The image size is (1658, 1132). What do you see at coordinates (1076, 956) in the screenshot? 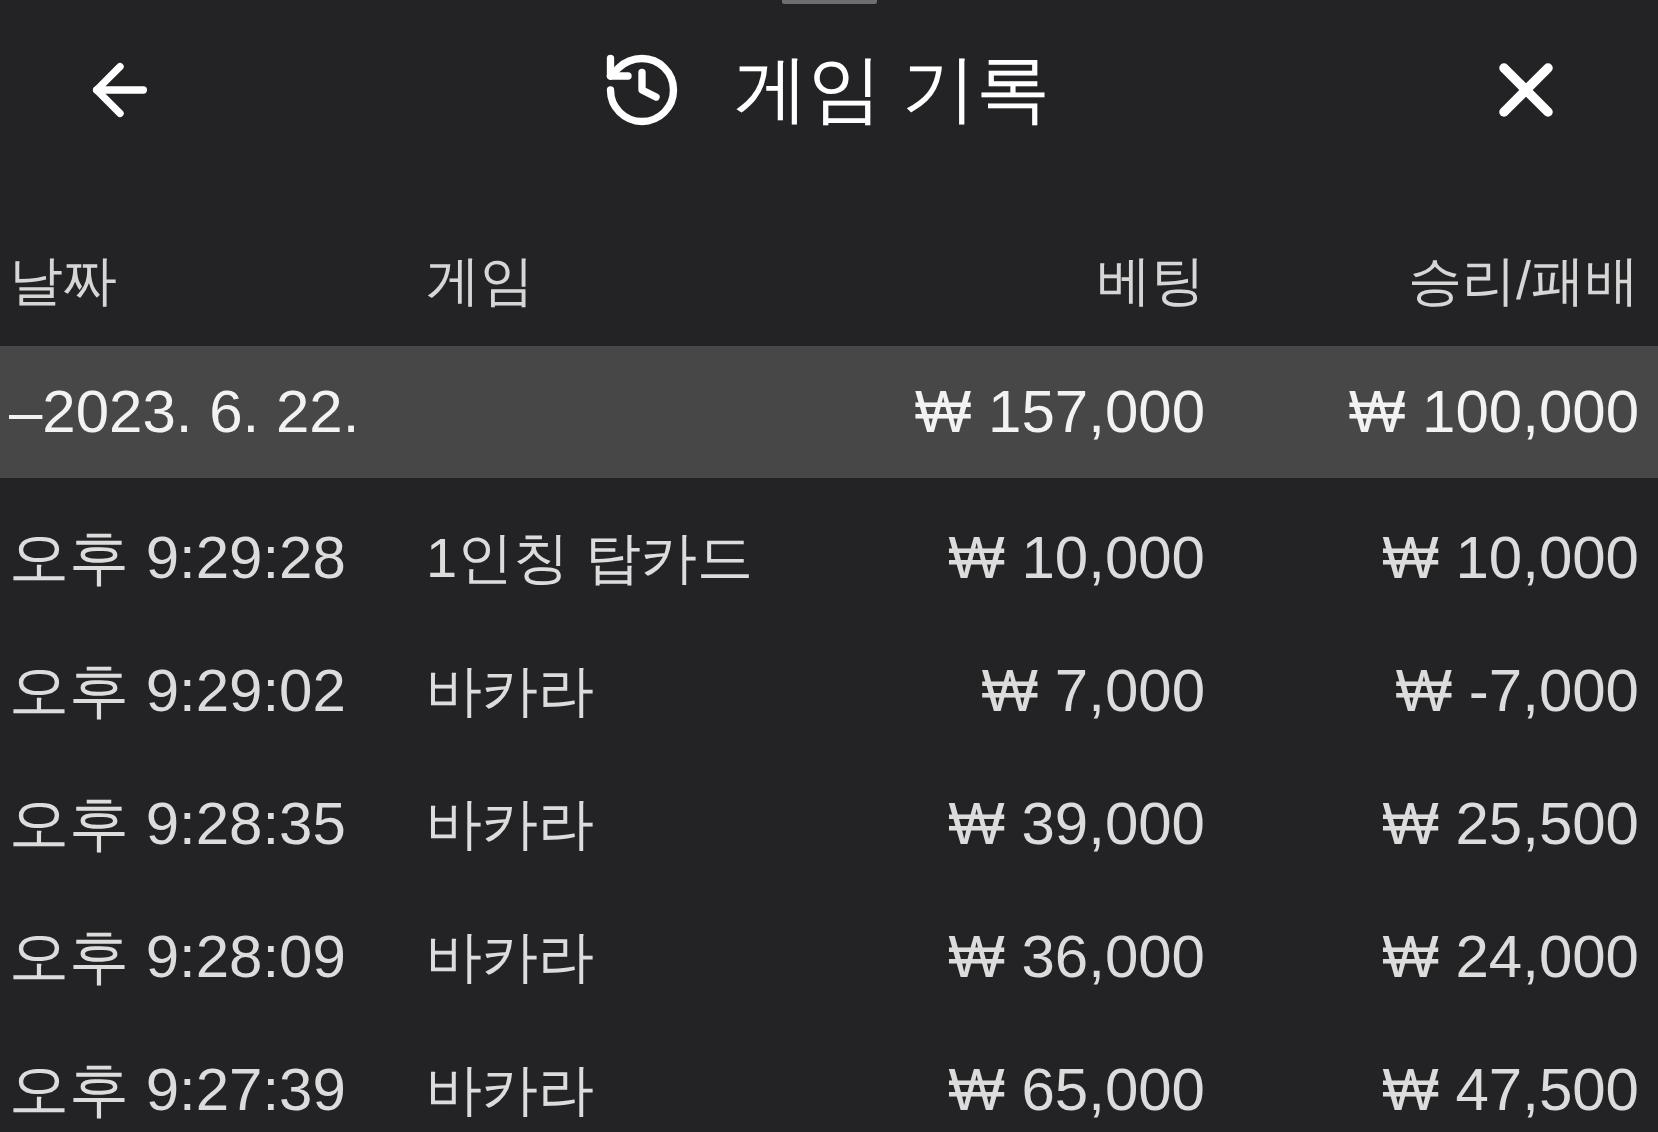
I see `table-cell-text: ₩ 36,000` at bounding box center [1076, 956].